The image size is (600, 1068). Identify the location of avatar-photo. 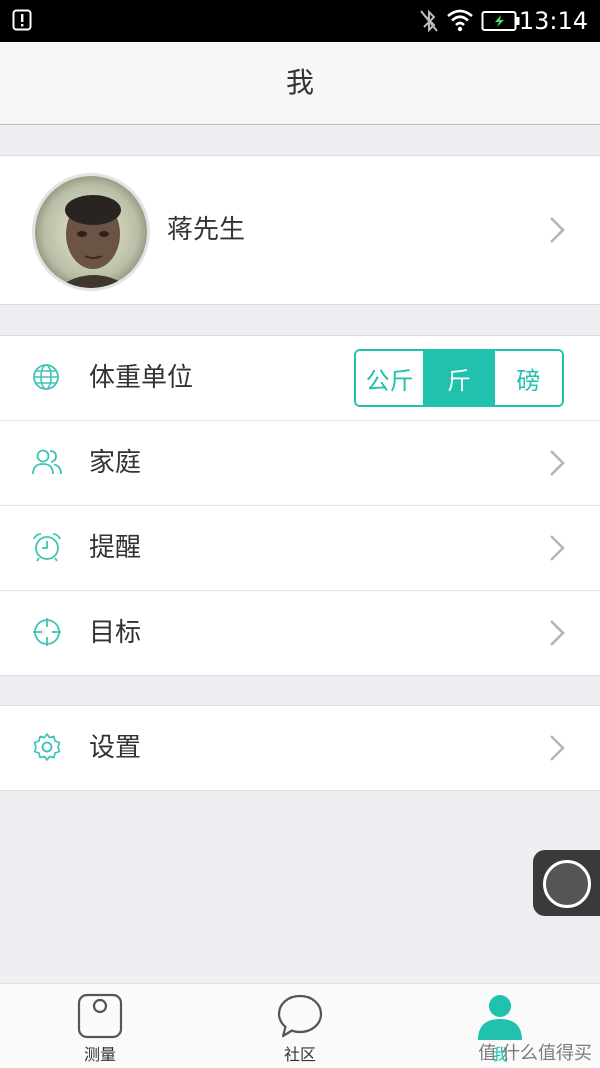
(91, 232).